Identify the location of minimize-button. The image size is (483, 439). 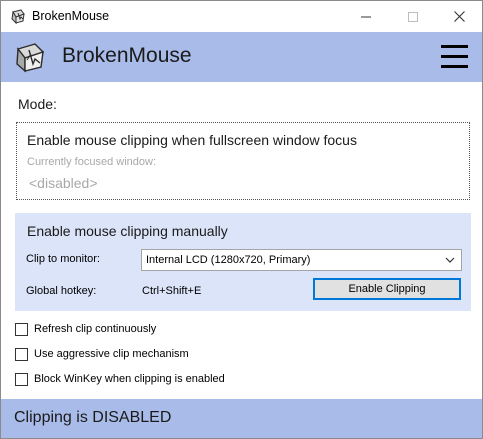
(366, 16).